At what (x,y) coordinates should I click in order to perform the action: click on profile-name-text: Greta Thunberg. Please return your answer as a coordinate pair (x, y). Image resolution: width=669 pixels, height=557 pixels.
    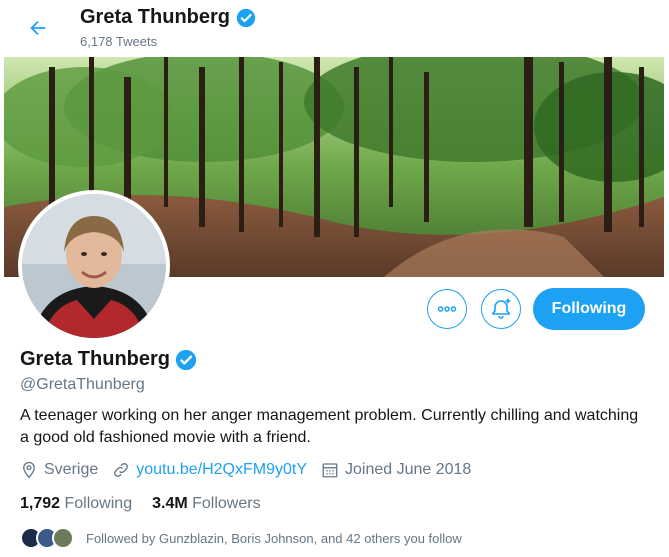
    Looking at the image, I should click on (95, 359).